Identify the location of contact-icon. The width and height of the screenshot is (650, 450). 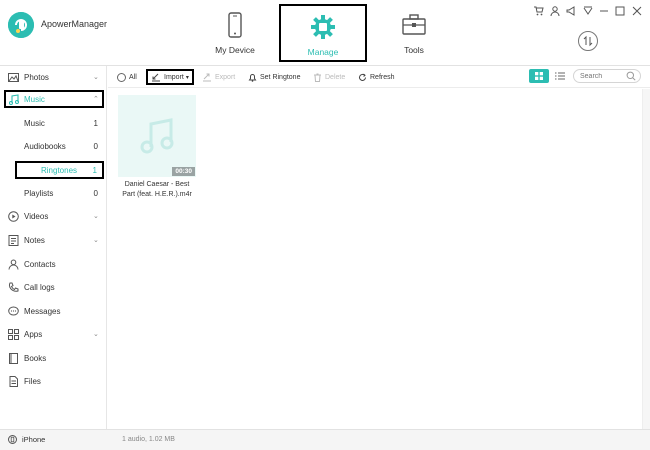
(13, 264).